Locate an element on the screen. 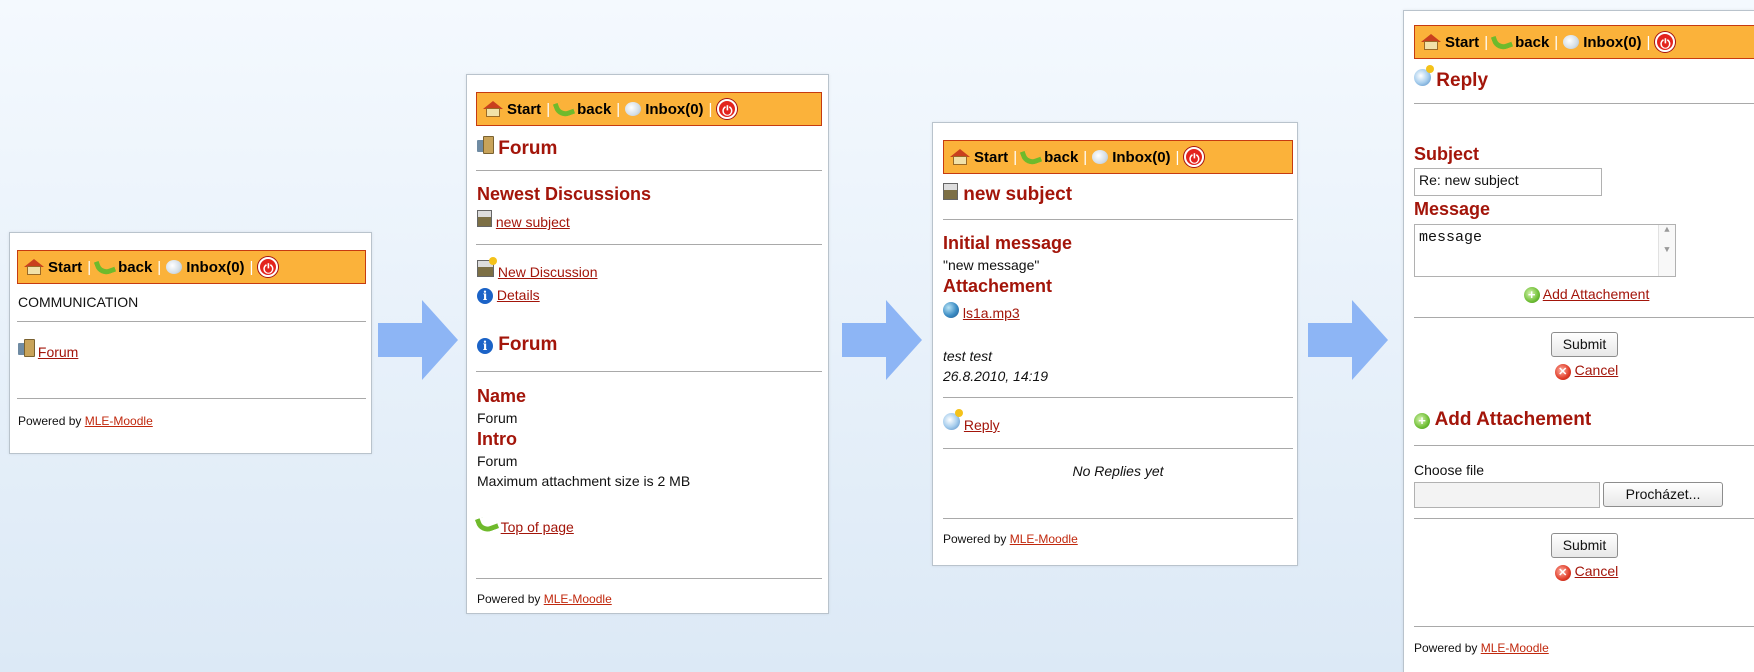 The height and width of the screenshot is (672, 1754). globe-icon is located at coordinates (951, 310).